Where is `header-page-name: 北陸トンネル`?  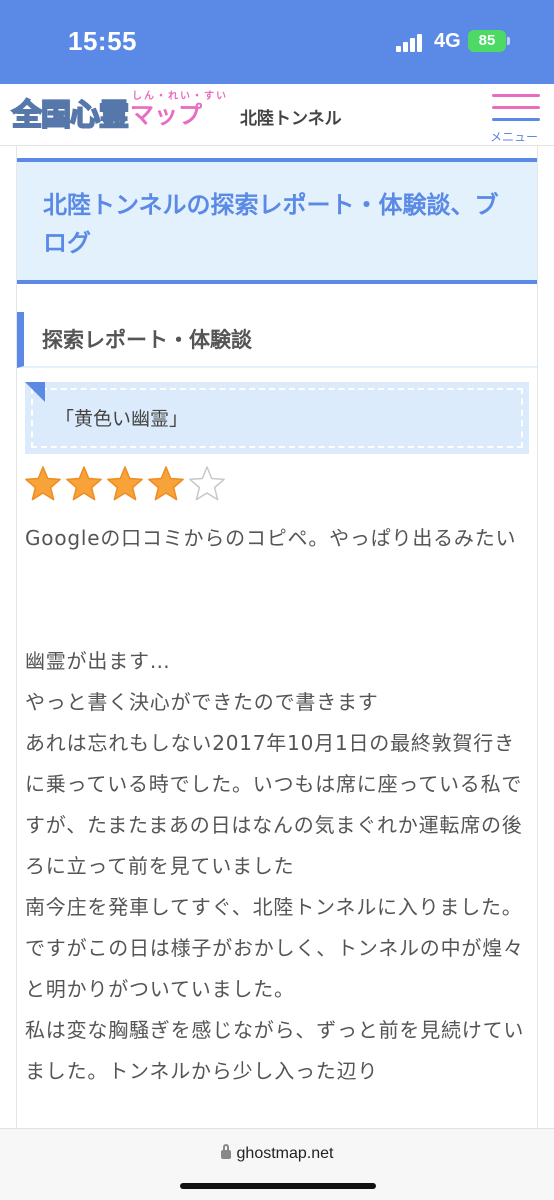
header-page-name: 北陸トンネル is located at coordinates (291, 119).